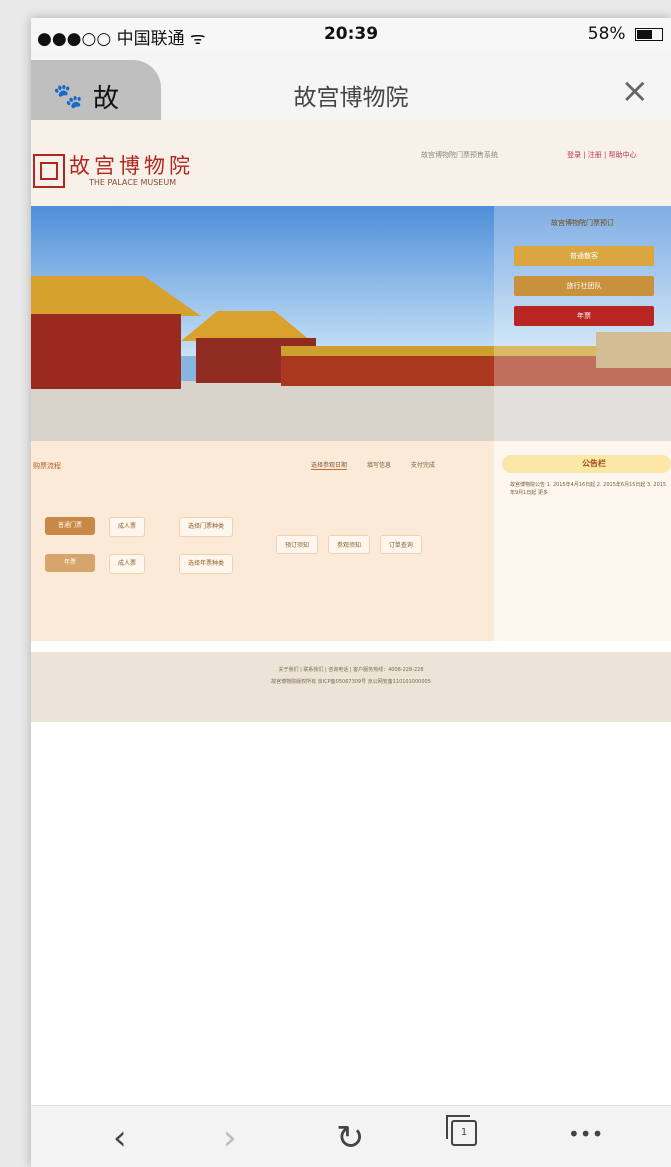 This screenshot has height=1167, width=671. I want to click on forward-icon: ›, so click(230, 1138).